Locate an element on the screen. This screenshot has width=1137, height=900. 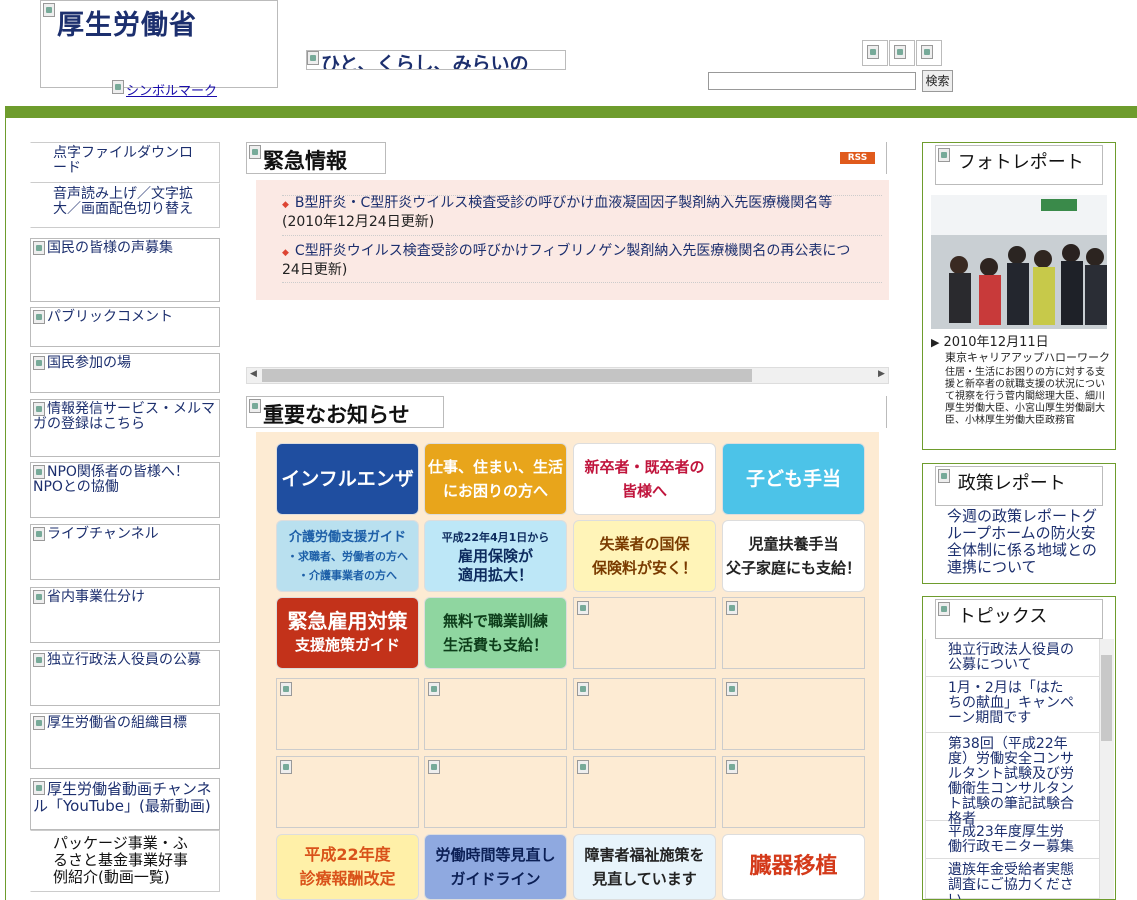
nav-item-org-goals: 厚生労働省の組織目標 is located at coordinates (125, 741).